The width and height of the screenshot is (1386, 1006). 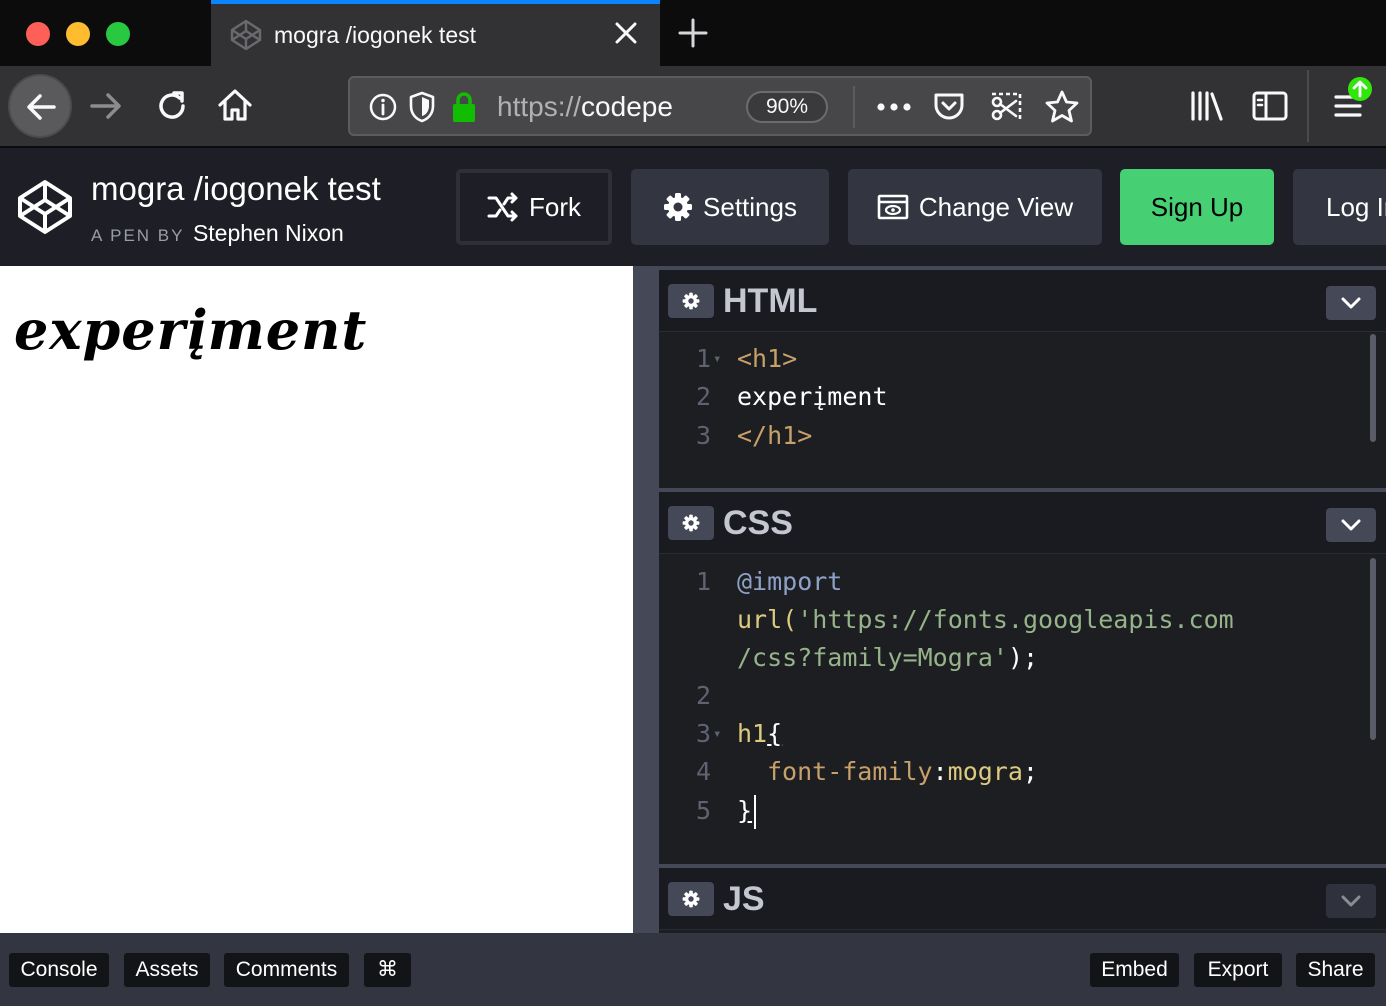 I want to click on fork-icon, so click(x=502, y=207).